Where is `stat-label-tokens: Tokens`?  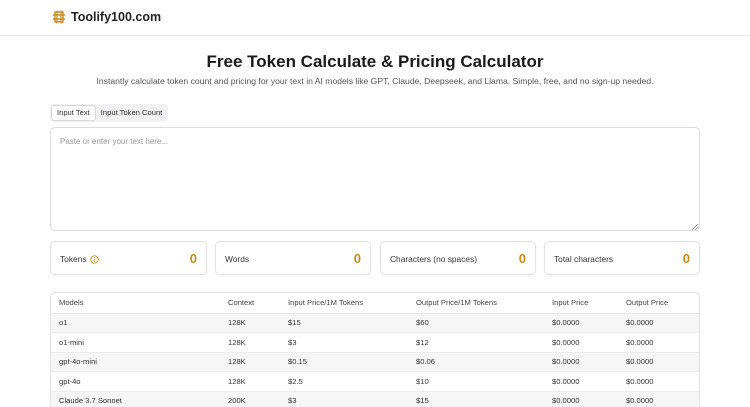 stat-label-tokens: Tokens is located at coordinates (79, 259).